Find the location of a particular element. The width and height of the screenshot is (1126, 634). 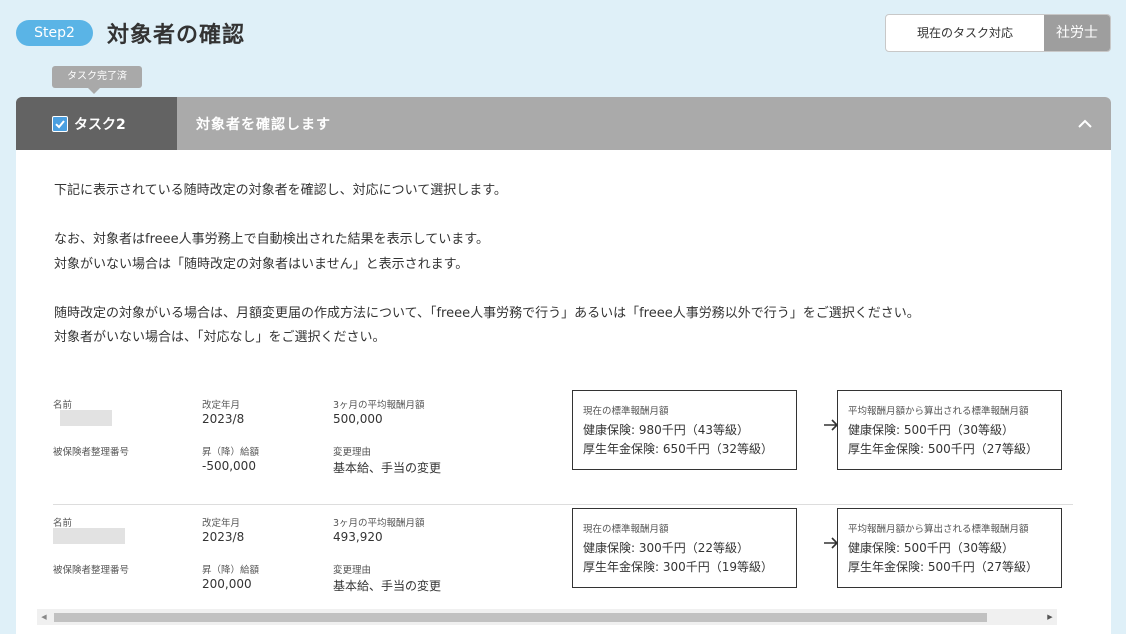

role-label: 現在のタスク対応 is located at coordinates (964, 33).